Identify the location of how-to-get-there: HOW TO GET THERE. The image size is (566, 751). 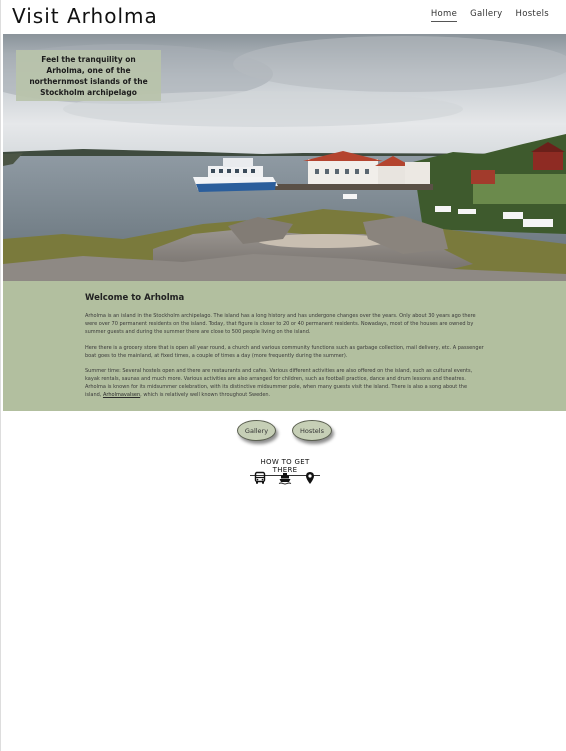
(285, 471).